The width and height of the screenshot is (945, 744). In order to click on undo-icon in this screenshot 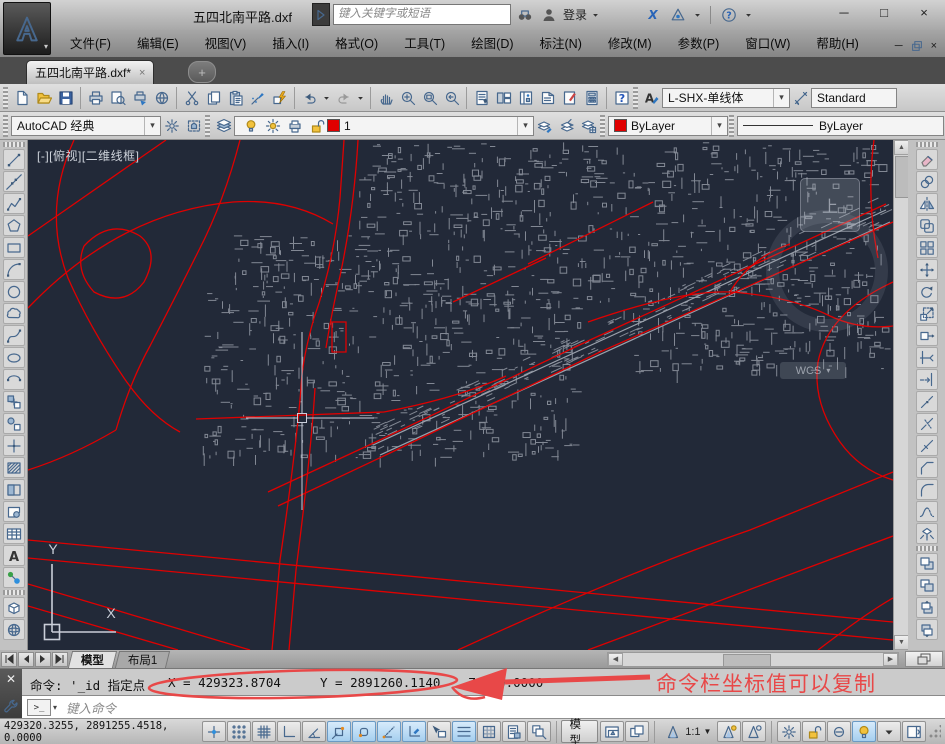, I will do `click(309, 98)`.